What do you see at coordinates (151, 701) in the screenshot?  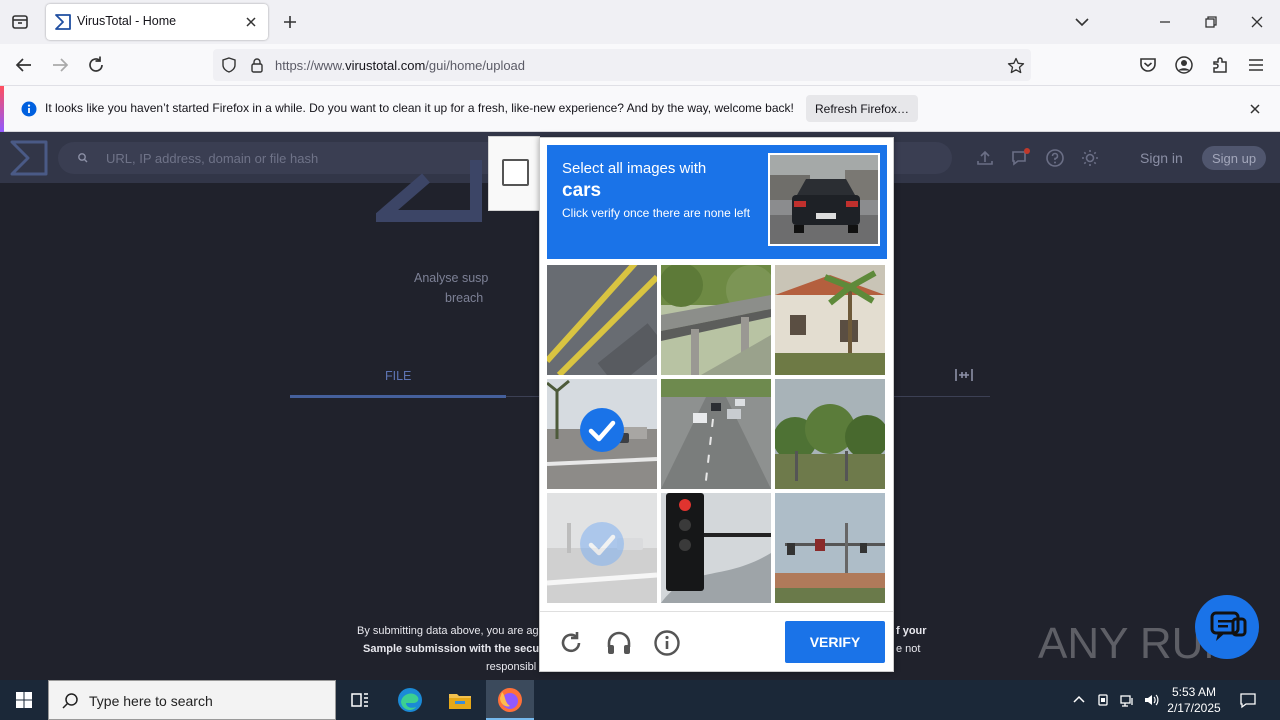 I see `taskbar-search-text: Type here to search` at bounding box center [151, 701].